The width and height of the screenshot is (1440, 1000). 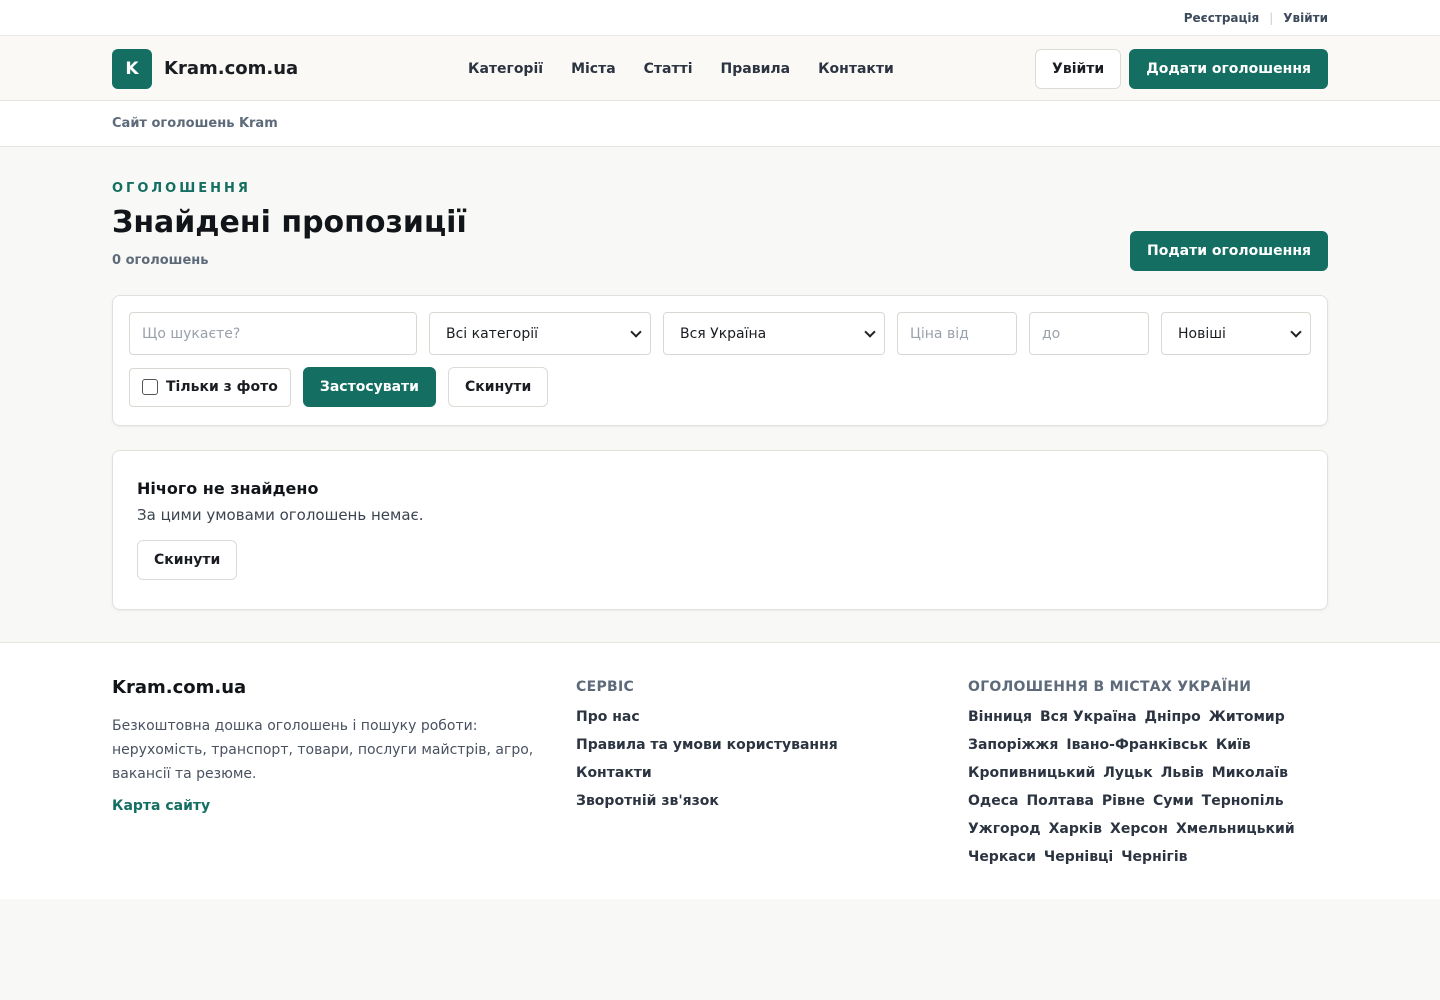 I want to click on price-from-field, so click(x=957, y=333).